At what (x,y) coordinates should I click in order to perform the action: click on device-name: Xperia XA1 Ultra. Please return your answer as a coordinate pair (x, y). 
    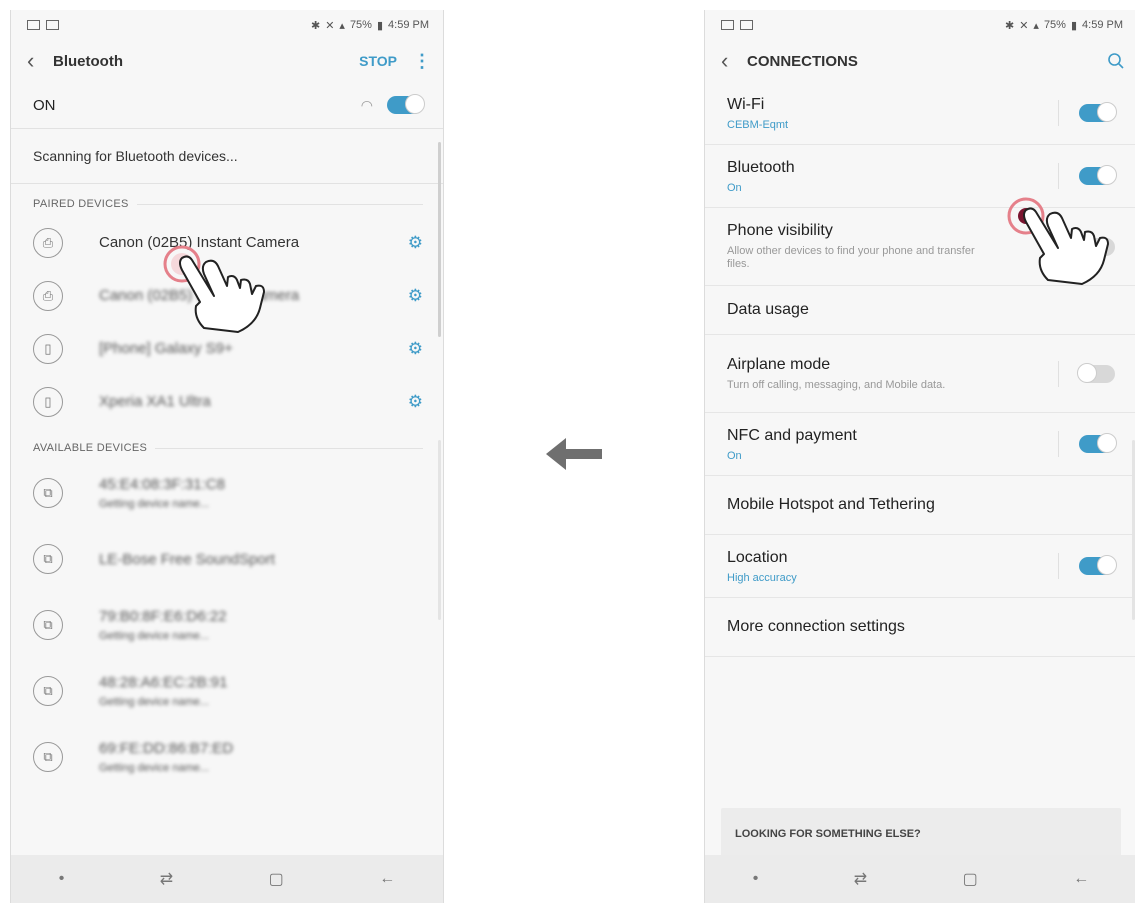
    Looking at the image, I should click on (155, 401).